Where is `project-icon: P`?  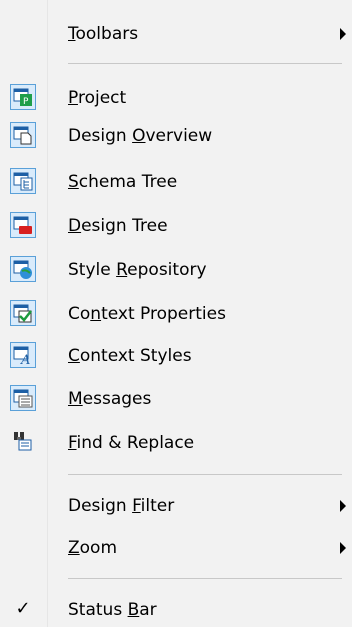
project-icon: P is located at coordinates (23, 97).